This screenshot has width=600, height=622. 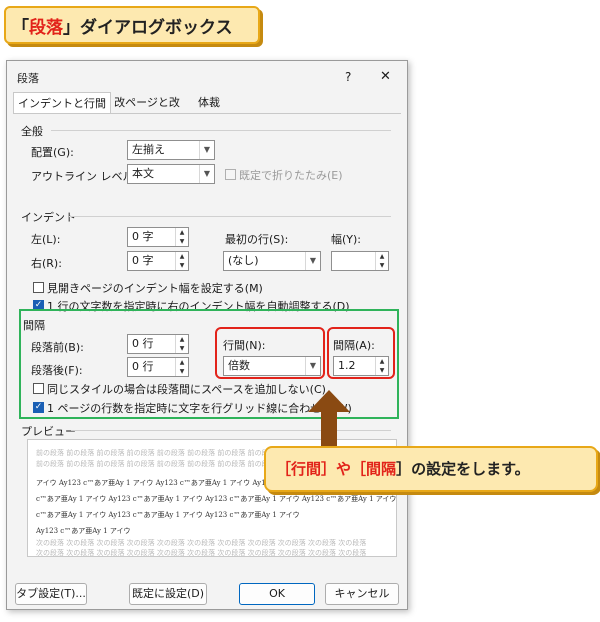 I want to click on alignment-label: 配置(G):, so click(x=52, y=152).